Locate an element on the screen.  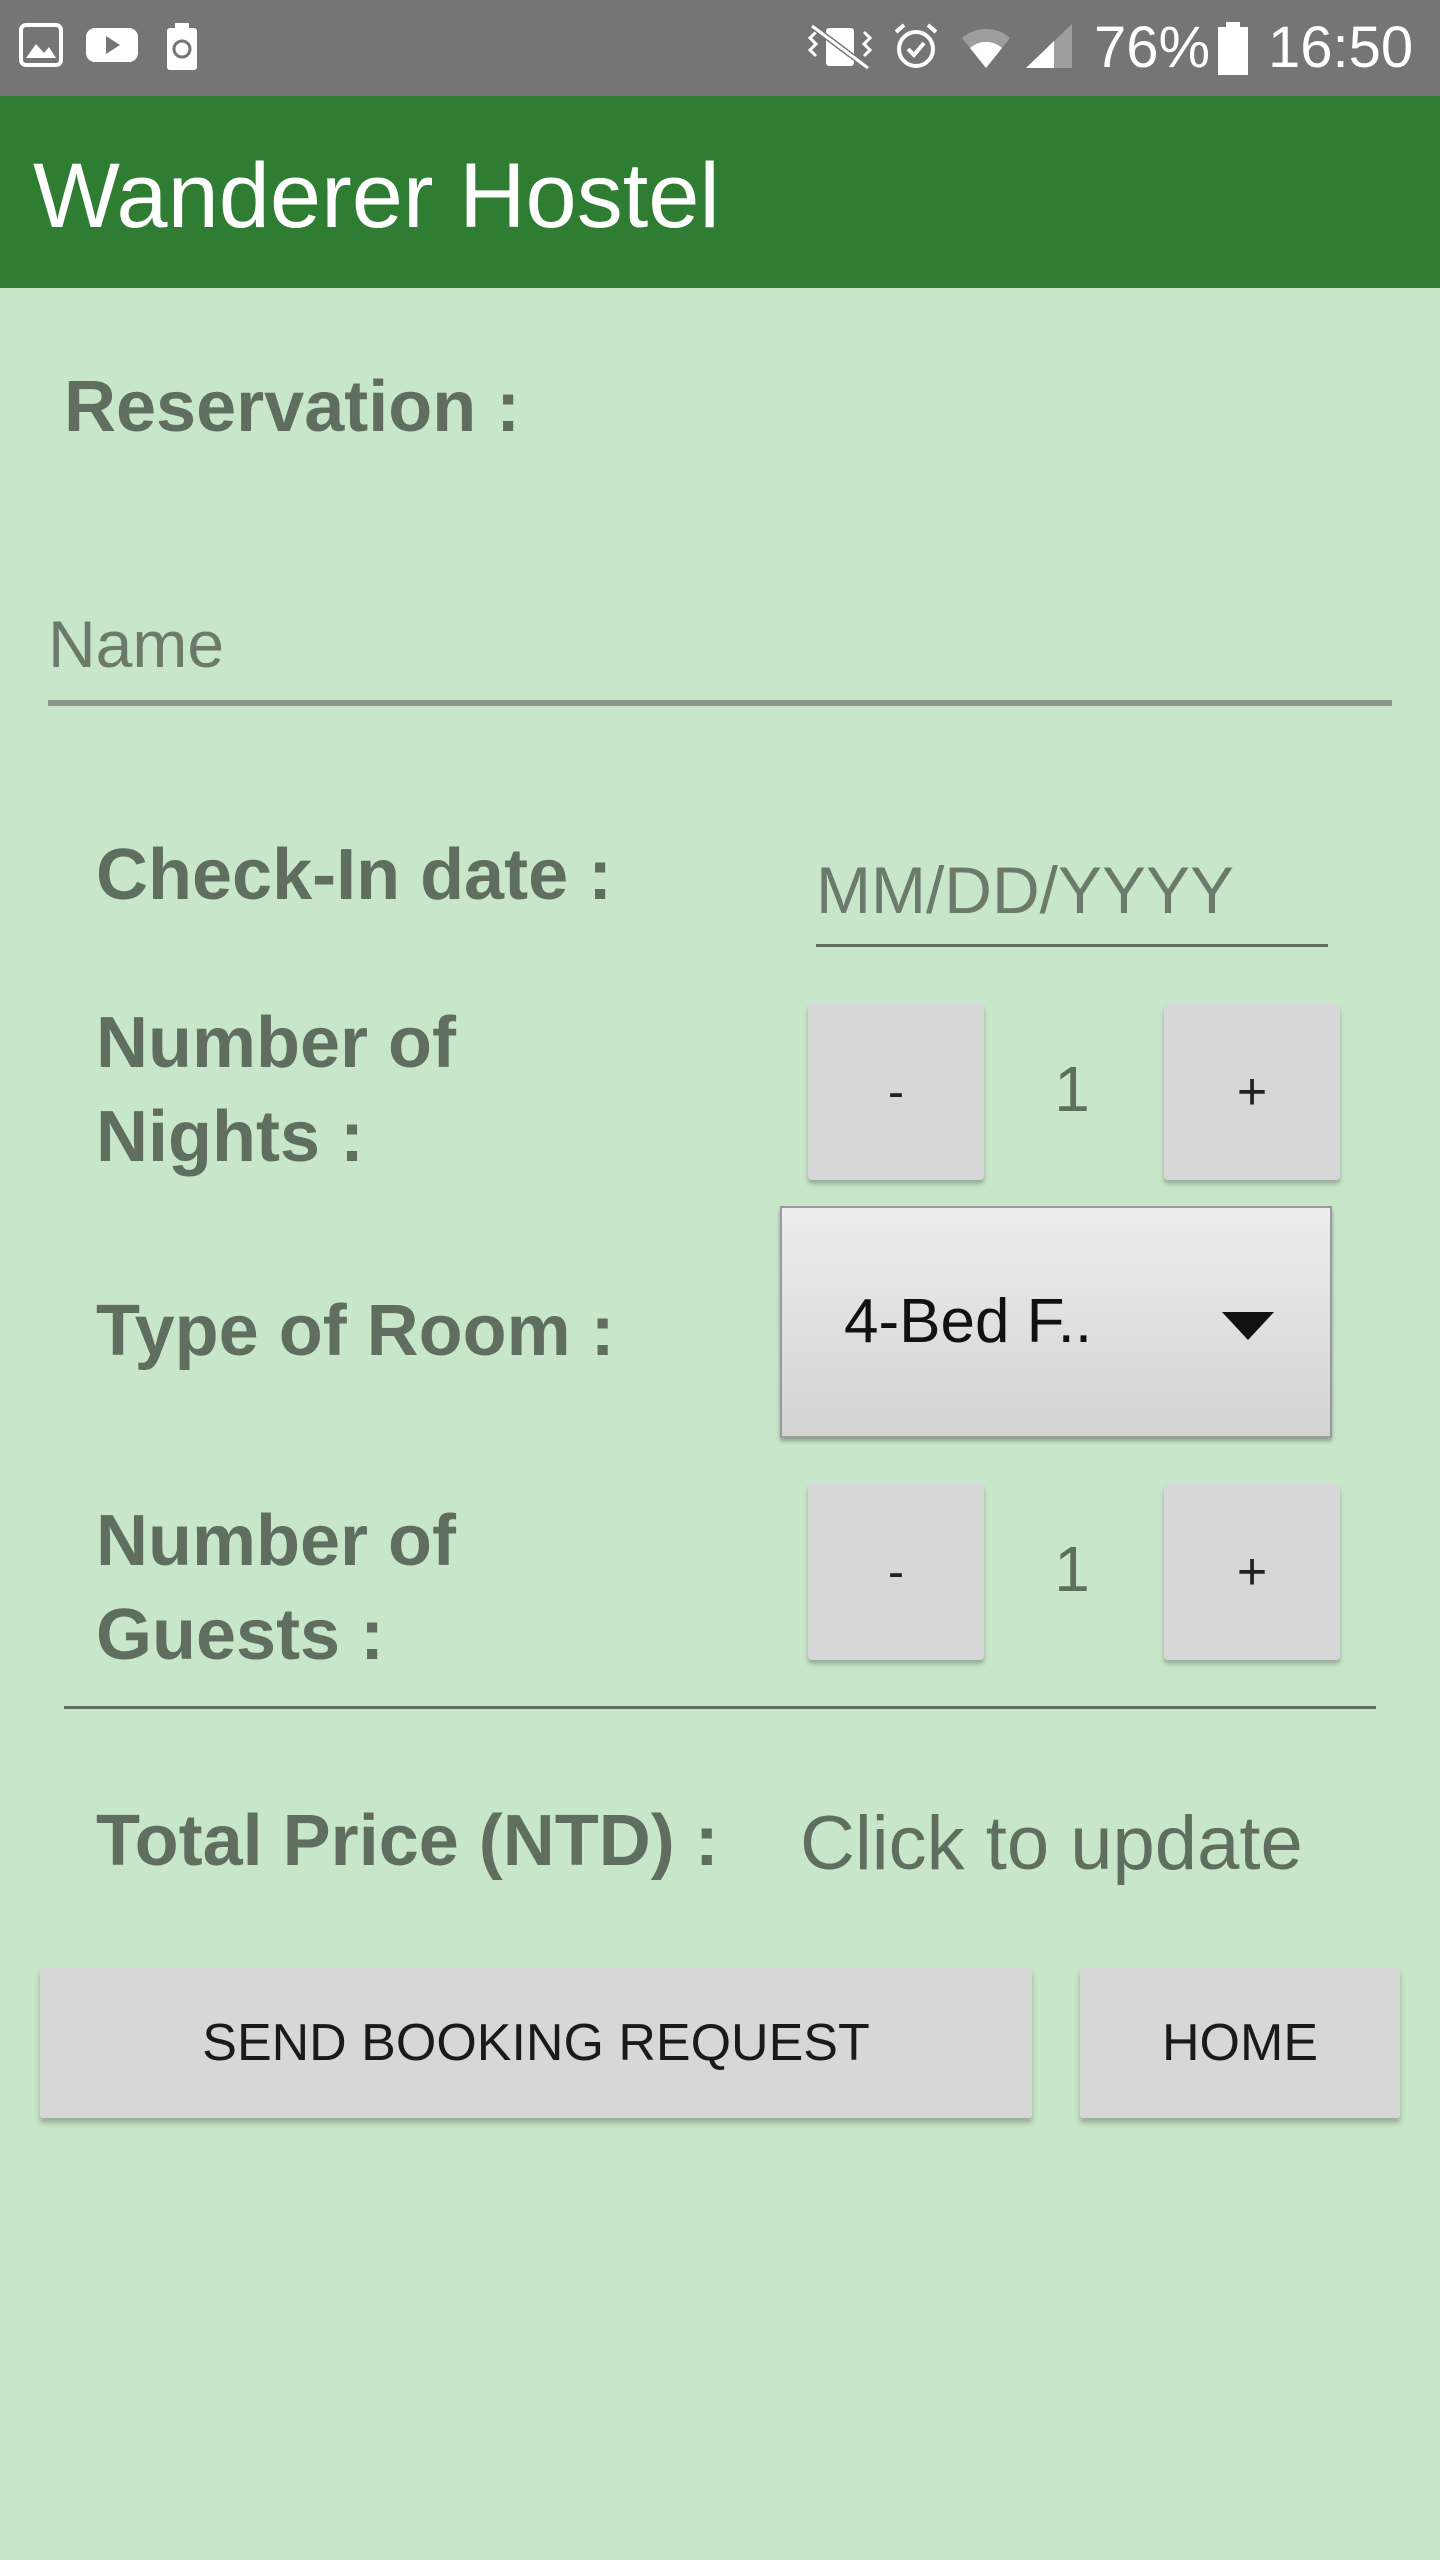
nights-label-line1: Number of is located at coordinates (276, 1043).